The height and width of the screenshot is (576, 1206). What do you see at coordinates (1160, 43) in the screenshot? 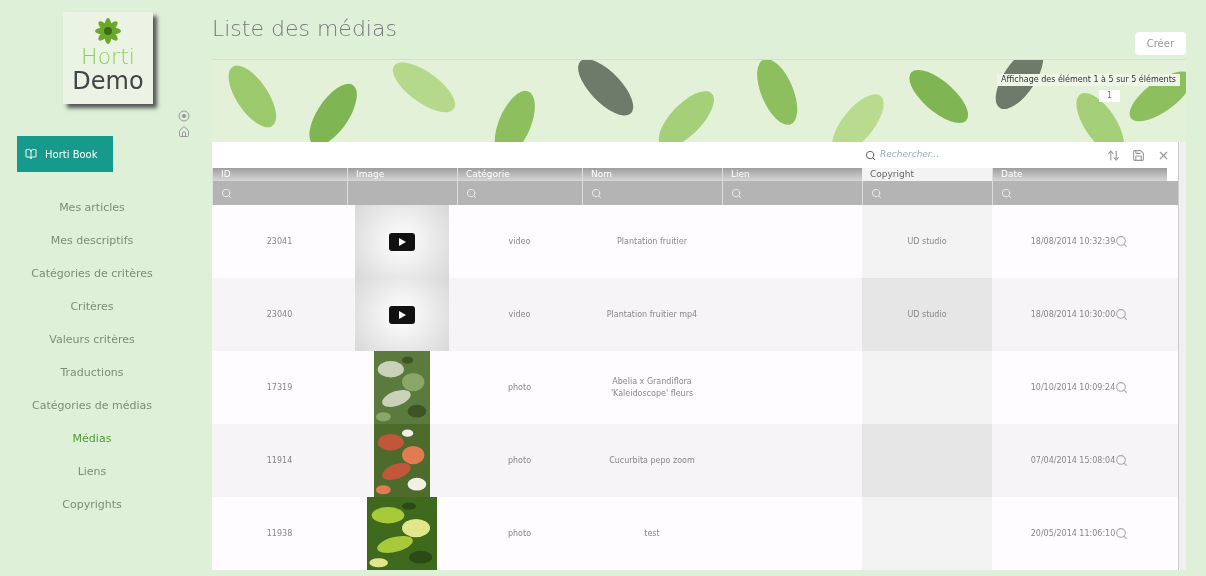
I see `create-button: Créer` at bounding box center [1160, 43].